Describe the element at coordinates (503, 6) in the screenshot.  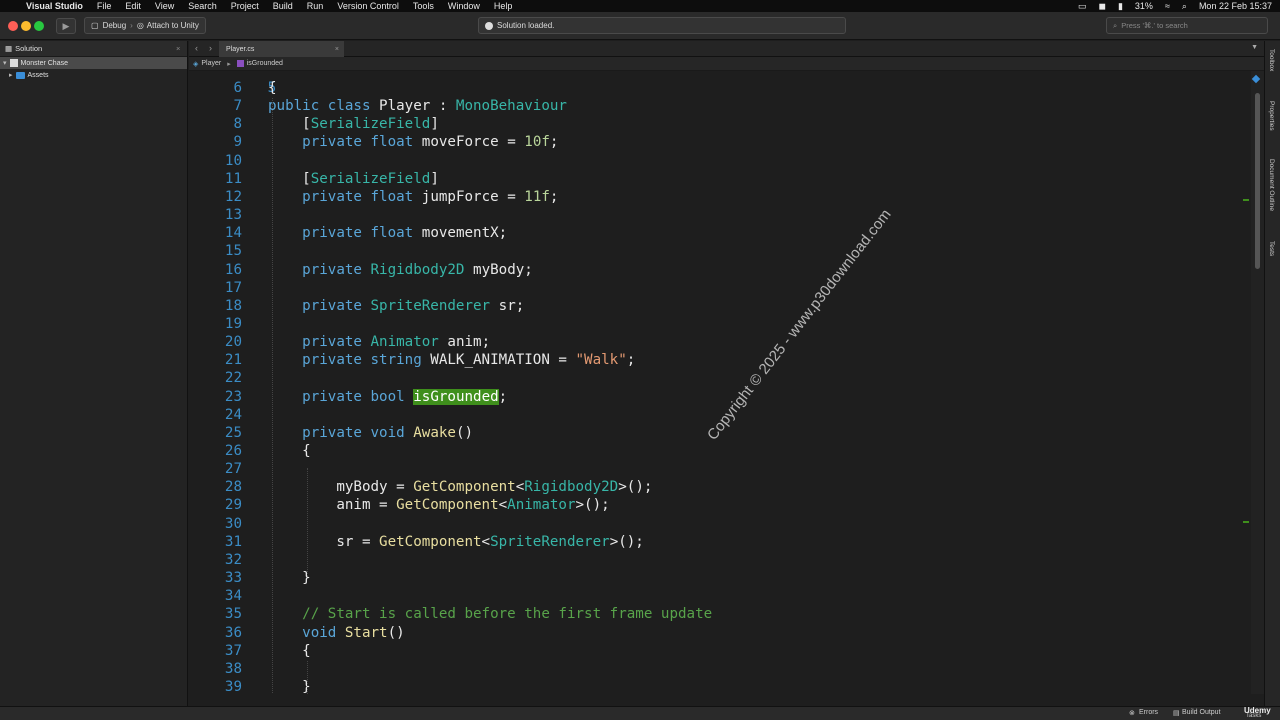
I see `menu-help: Help` at that location.